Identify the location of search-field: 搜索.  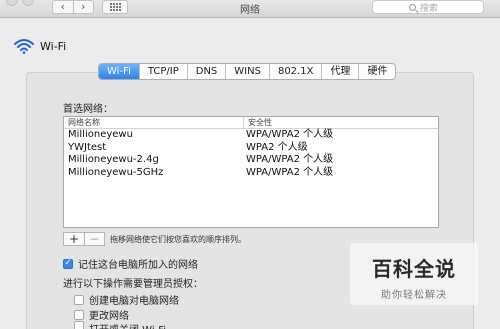
(428, 7).